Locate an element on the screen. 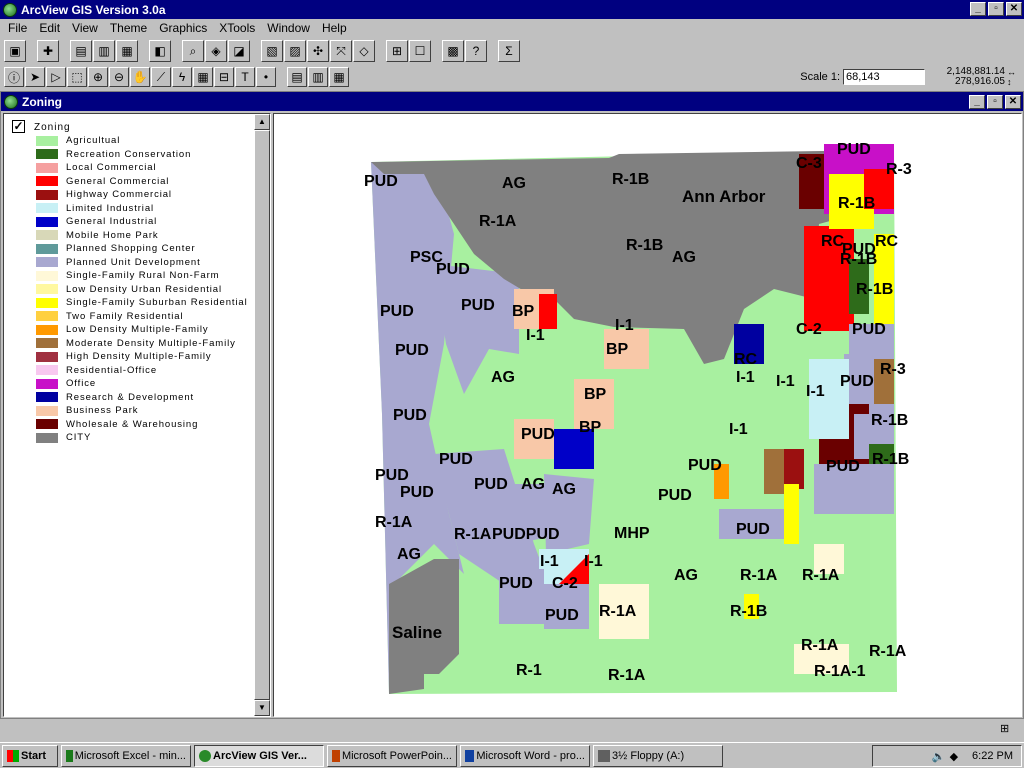 This screenshot has width=1024, height=768. taskbar-floppy: 3½ Floppy (A:) is located at coordinates (658, 755).